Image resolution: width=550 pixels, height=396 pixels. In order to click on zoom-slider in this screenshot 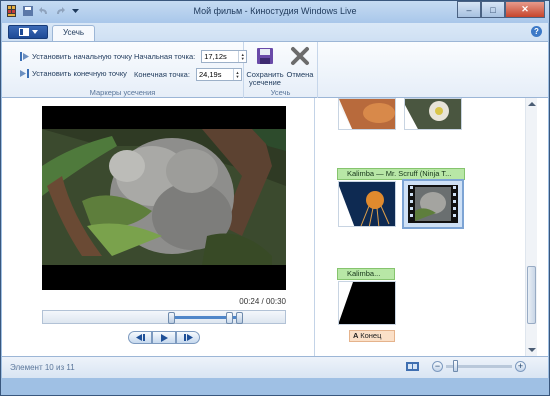, I will do `click(479, 366)`.